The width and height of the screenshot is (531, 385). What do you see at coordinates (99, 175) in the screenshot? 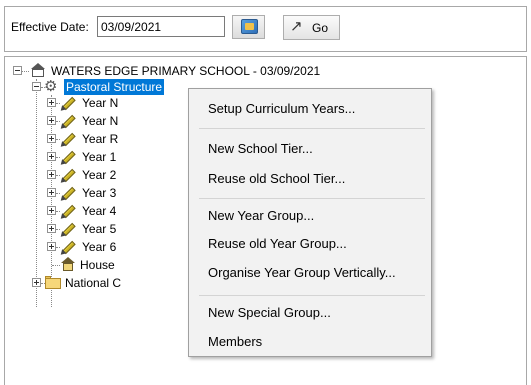
I see `year-label: Year 2` at bounding box center [99, 175].